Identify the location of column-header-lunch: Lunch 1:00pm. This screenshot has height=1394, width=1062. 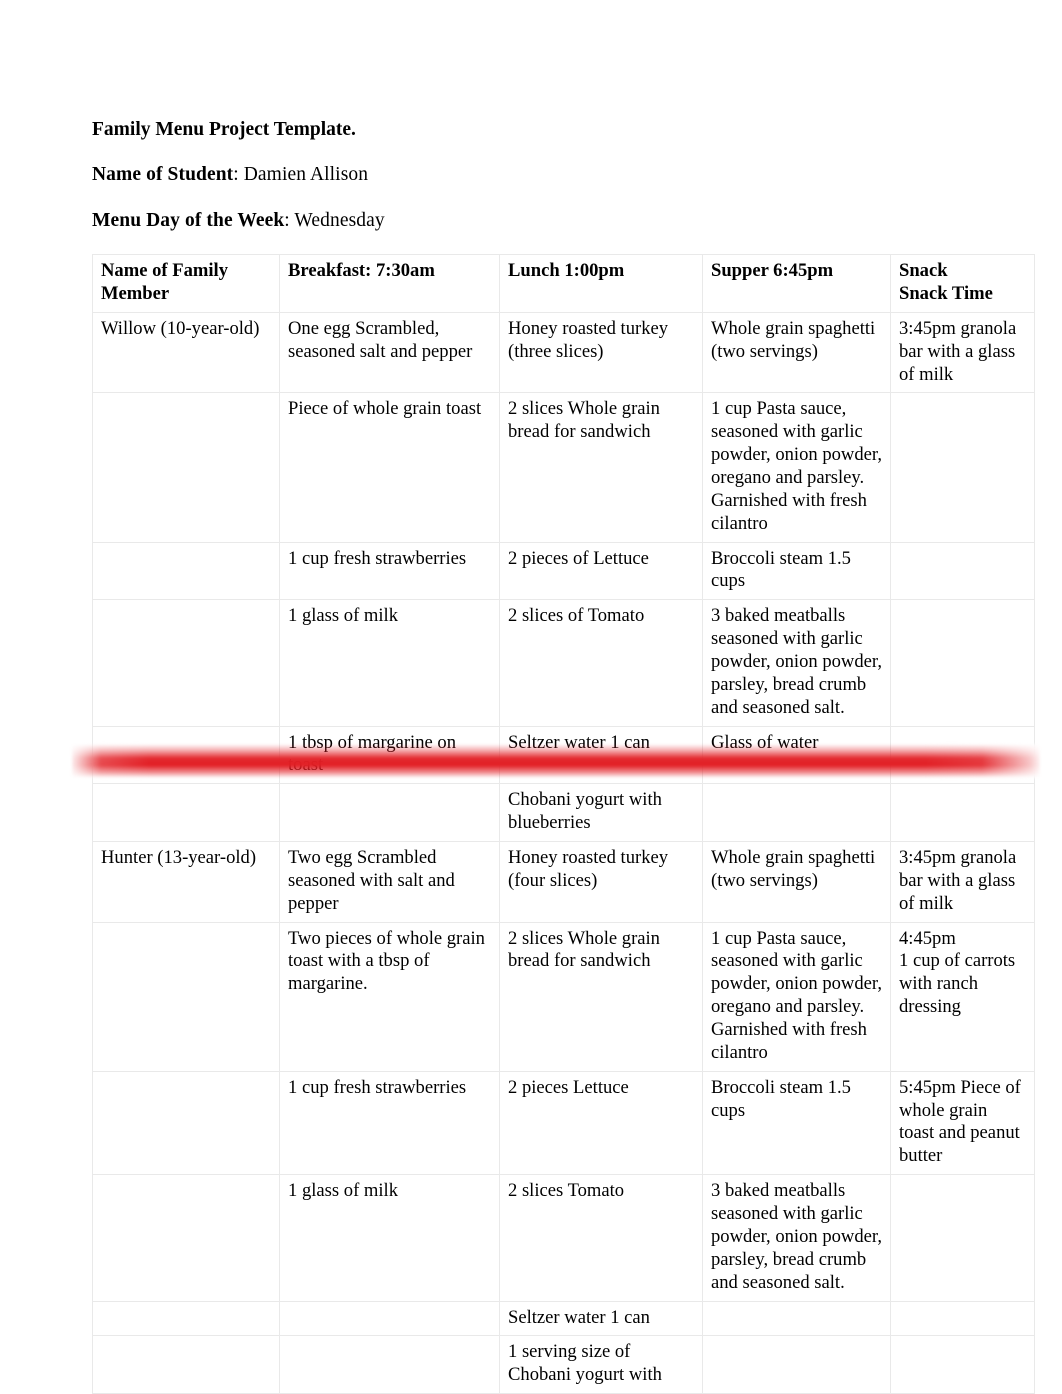
(601, 283).